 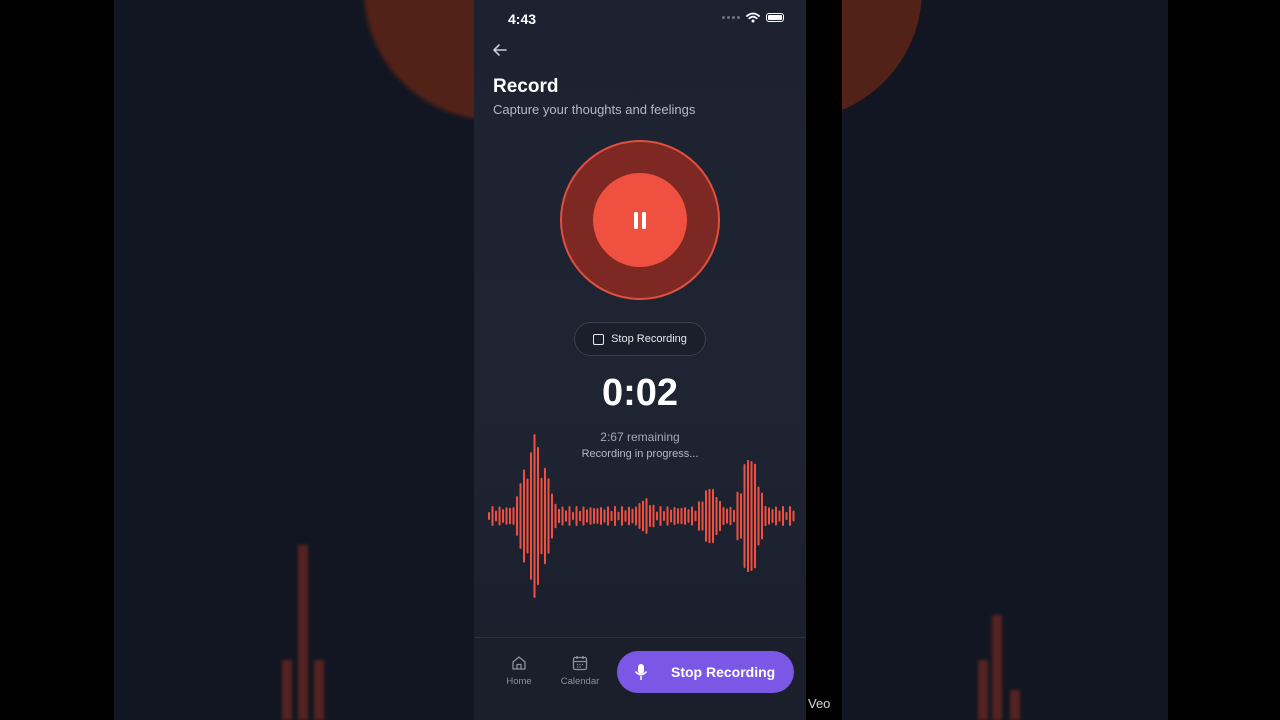 What do you see at coordinates (723, 672) in the screenshot?
I see `stop-recording-button-label: Stop Recording` at bounding box center [723, 672].